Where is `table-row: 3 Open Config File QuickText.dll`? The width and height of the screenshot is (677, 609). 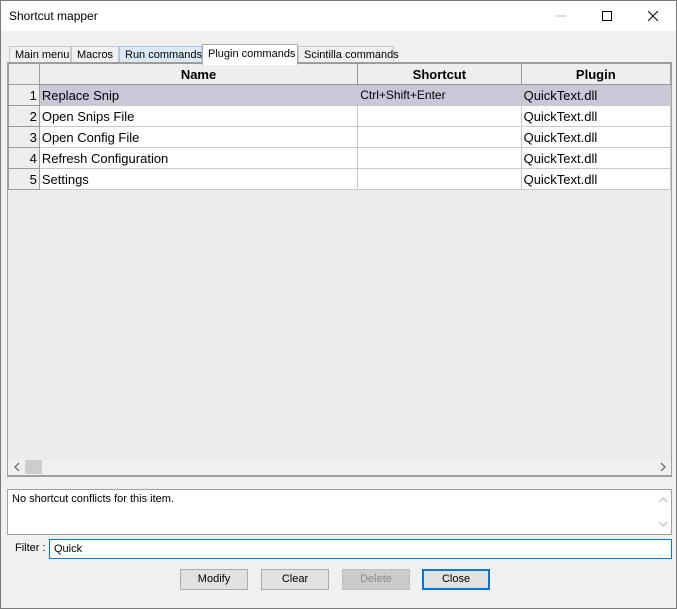
table-row: 3 Open Config File QuickText.dll is located at coordinates (339, 137).